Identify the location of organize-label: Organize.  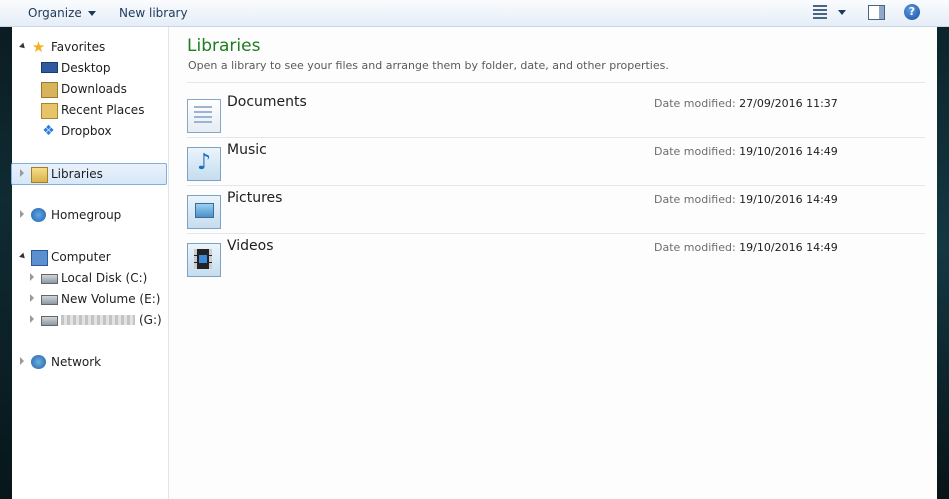
(55, 13).